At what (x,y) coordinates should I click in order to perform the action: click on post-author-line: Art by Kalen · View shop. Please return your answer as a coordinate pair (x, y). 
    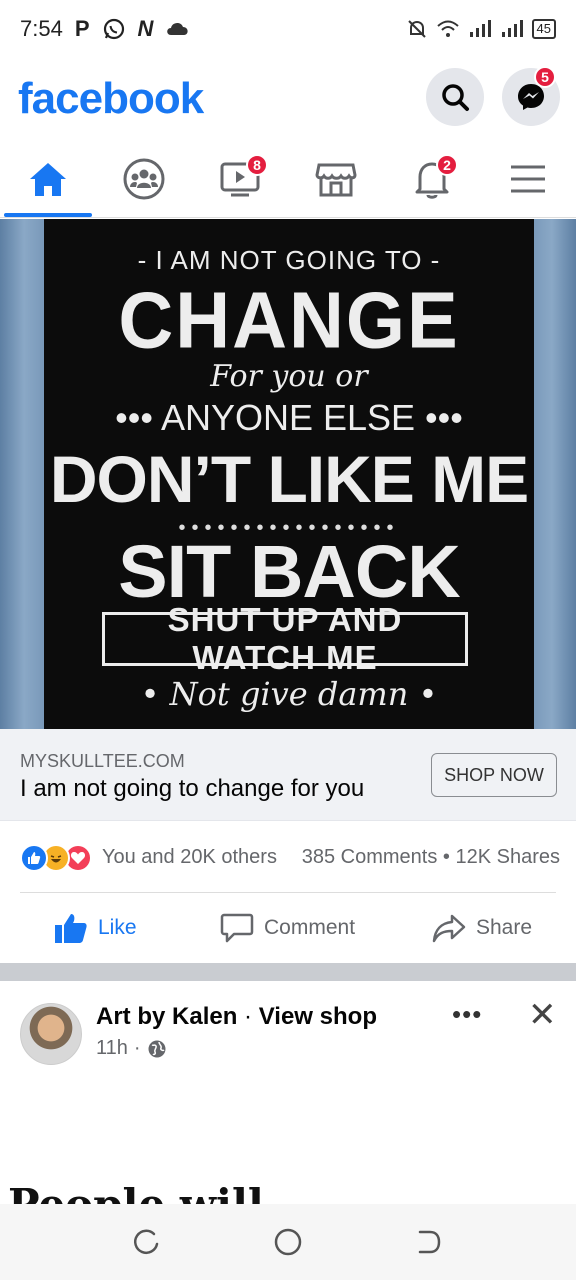
    Looking at the image, I should click on (236, 1017).